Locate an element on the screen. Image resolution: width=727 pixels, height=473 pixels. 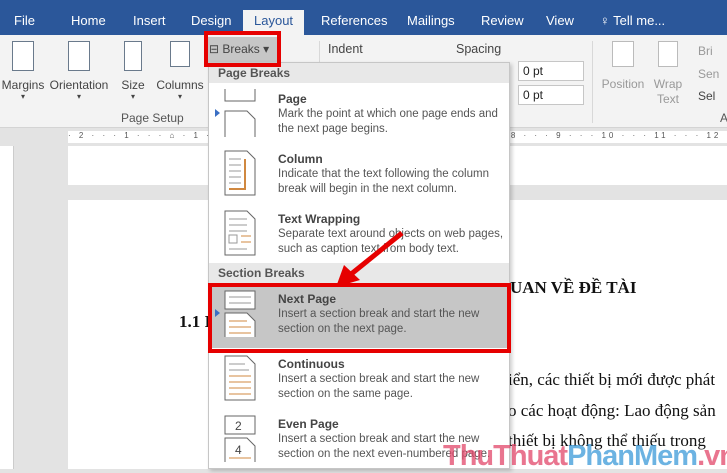
watermark: ThuThuatPhanMem.vn is located at coordinates (585, 456).